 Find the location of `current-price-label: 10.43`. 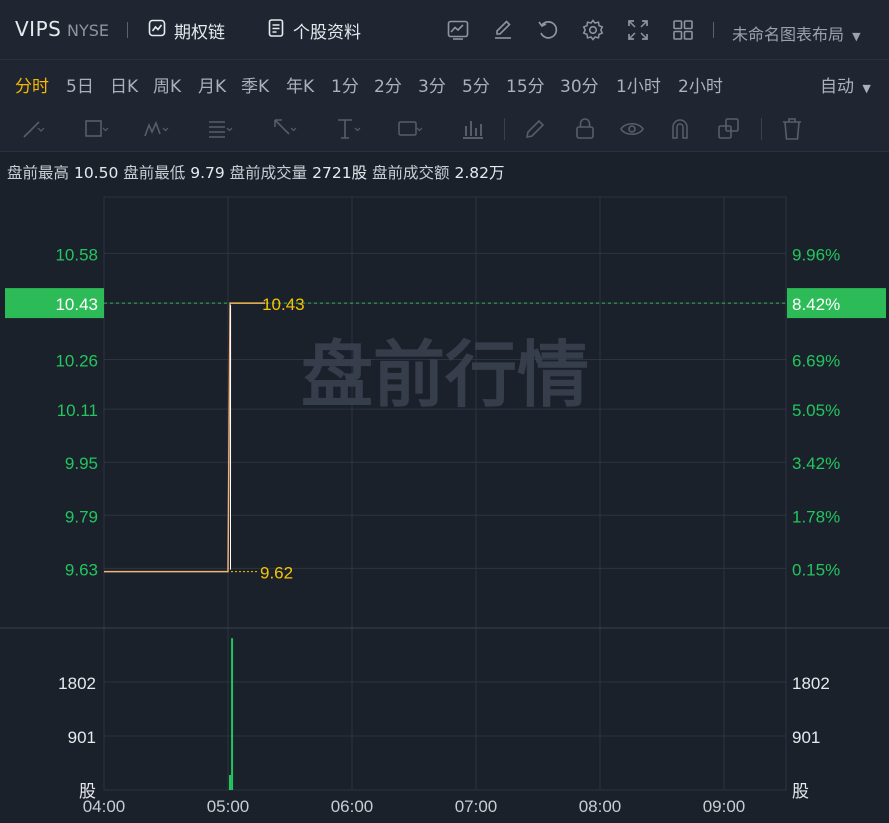

current-price-label: 10.43 is located at coordinates (76, 304).